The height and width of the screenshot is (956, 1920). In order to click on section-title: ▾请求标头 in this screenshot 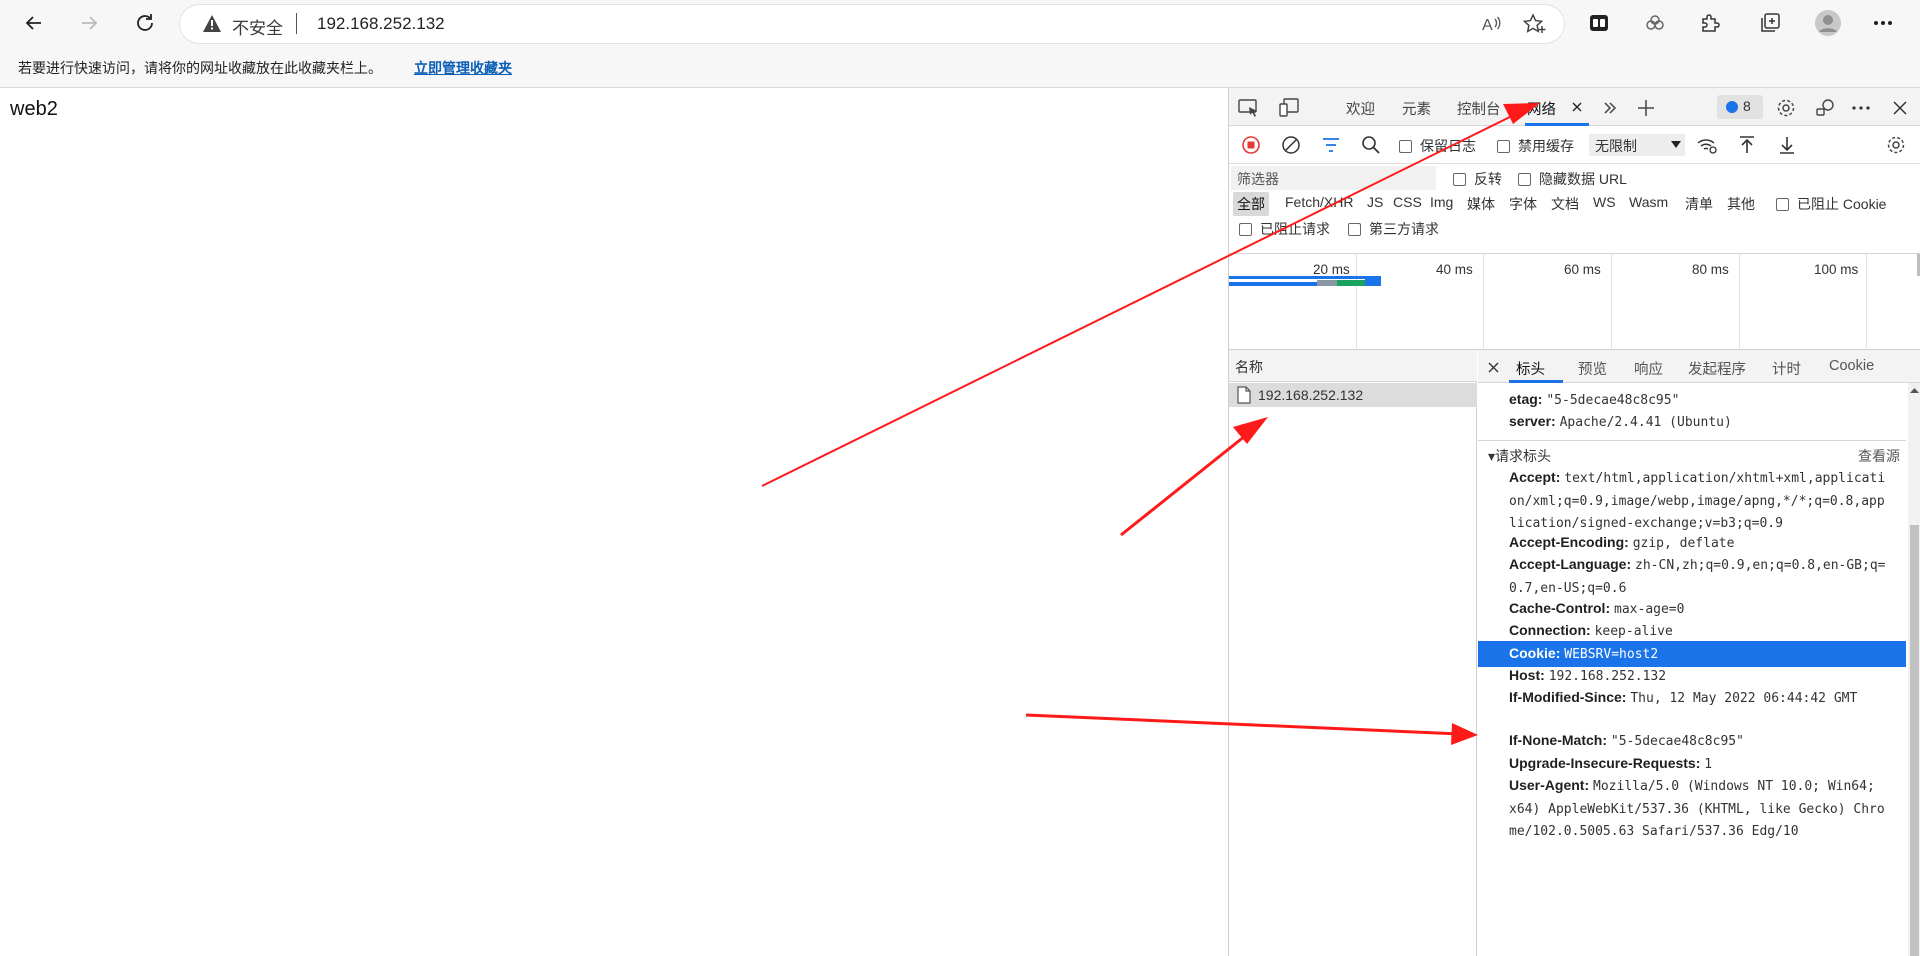, I will do `click(1520, 456)`.